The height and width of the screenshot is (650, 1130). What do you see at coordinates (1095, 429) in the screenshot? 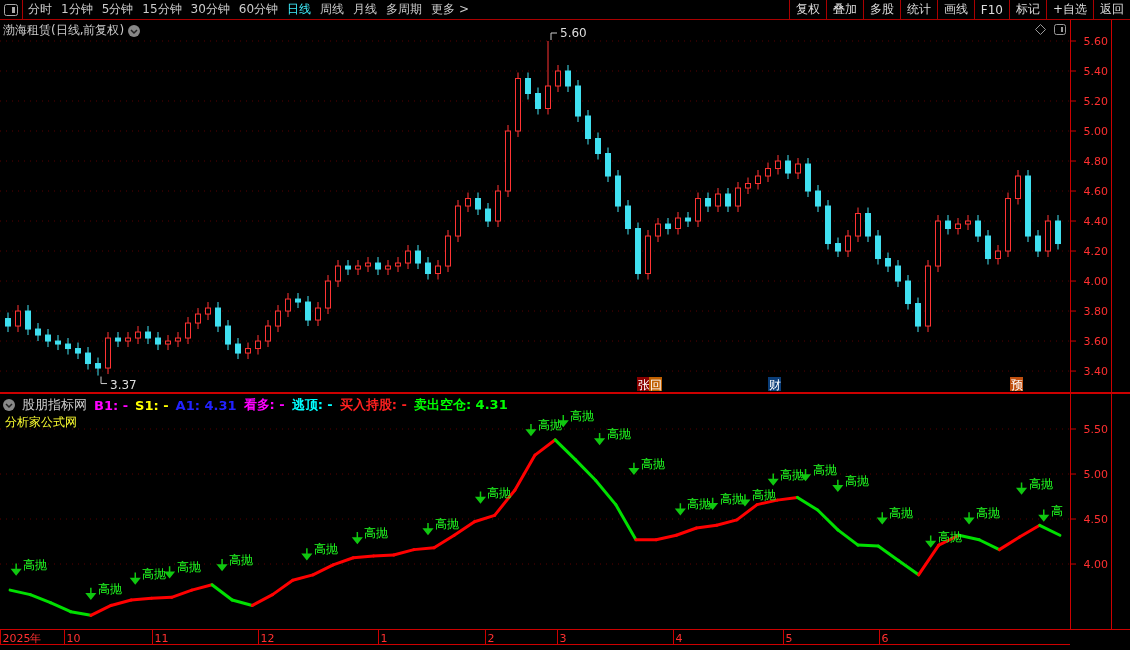
I see `value-tick: 5.50` at bounding box center [1095, 429].